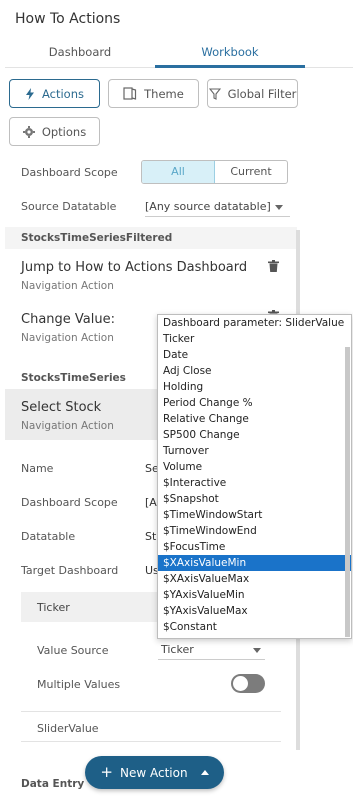  What do you see at coordinates (254, 339) in the screenshot?
I see `dropdown-option: Ticker` at bounding box center [254, 339].